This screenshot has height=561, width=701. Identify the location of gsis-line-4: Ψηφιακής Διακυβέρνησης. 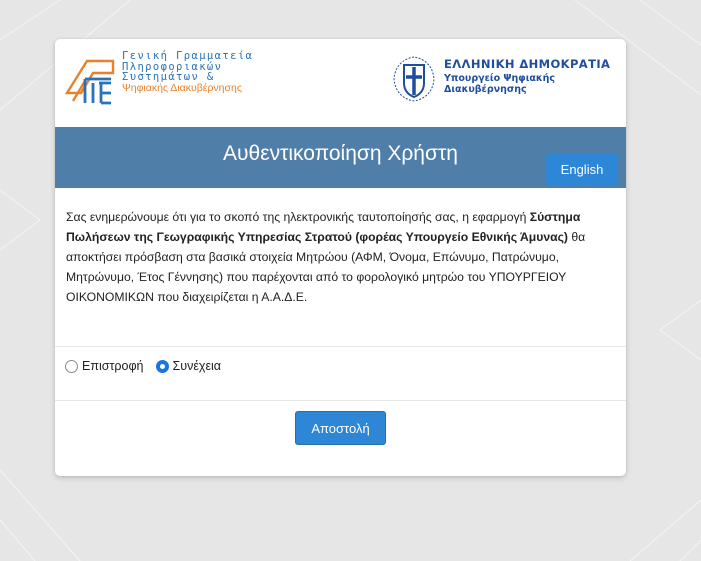
(182, 87).